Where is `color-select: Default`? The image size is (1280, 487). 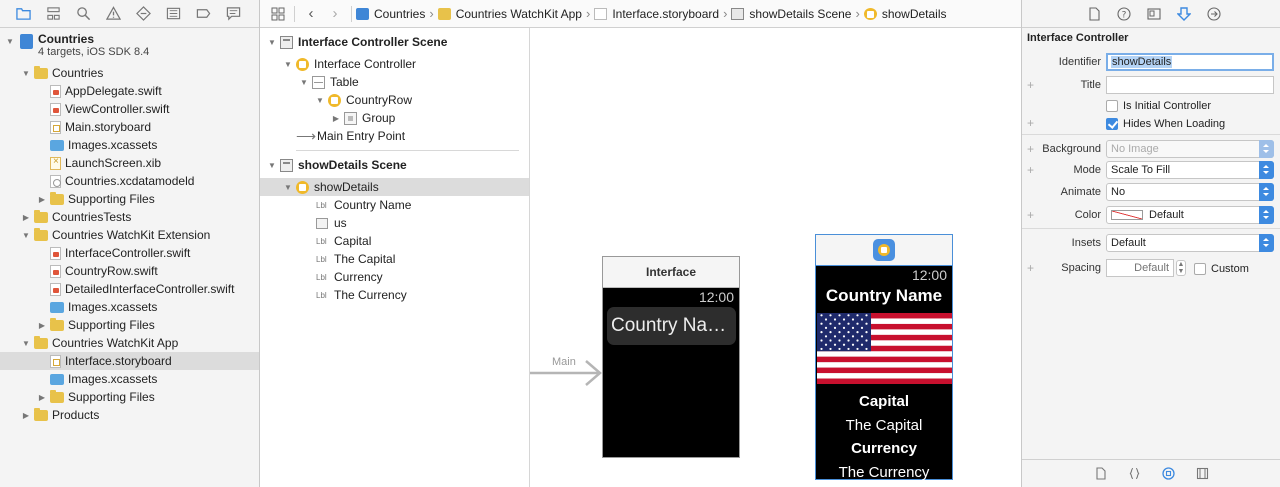
color-select: Default is located at coordinates (1190, 215).